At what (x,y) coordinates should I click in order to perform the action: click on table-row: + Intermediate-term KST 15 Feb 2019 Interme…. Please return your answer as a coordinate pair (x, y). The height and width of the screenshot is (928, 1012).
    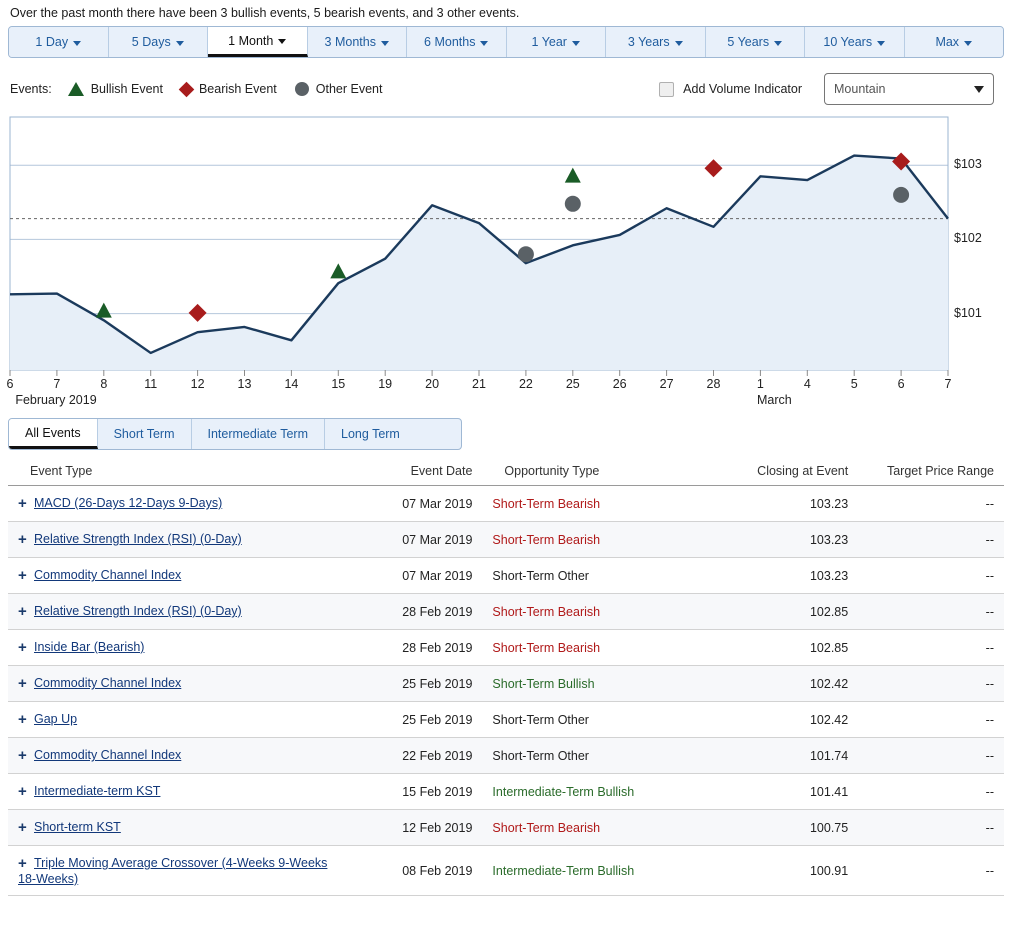
    Looking at the image, I should click on (506, 791).